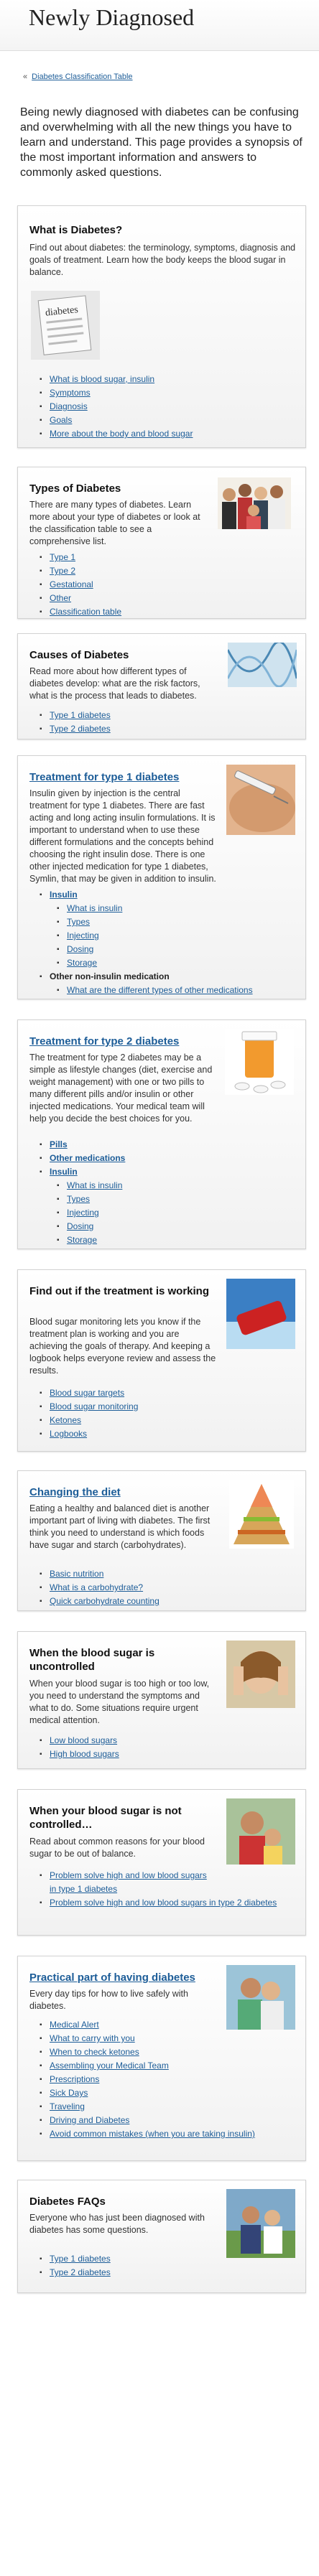  I want to click on link-blood-sugar-targets: Blood sugar targets, so click(87, 1393).